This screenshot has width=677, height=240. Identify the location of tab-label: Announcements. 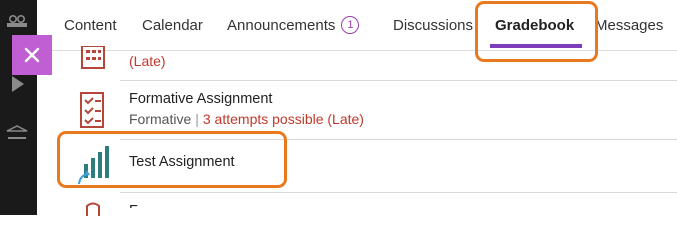
(281, 25).